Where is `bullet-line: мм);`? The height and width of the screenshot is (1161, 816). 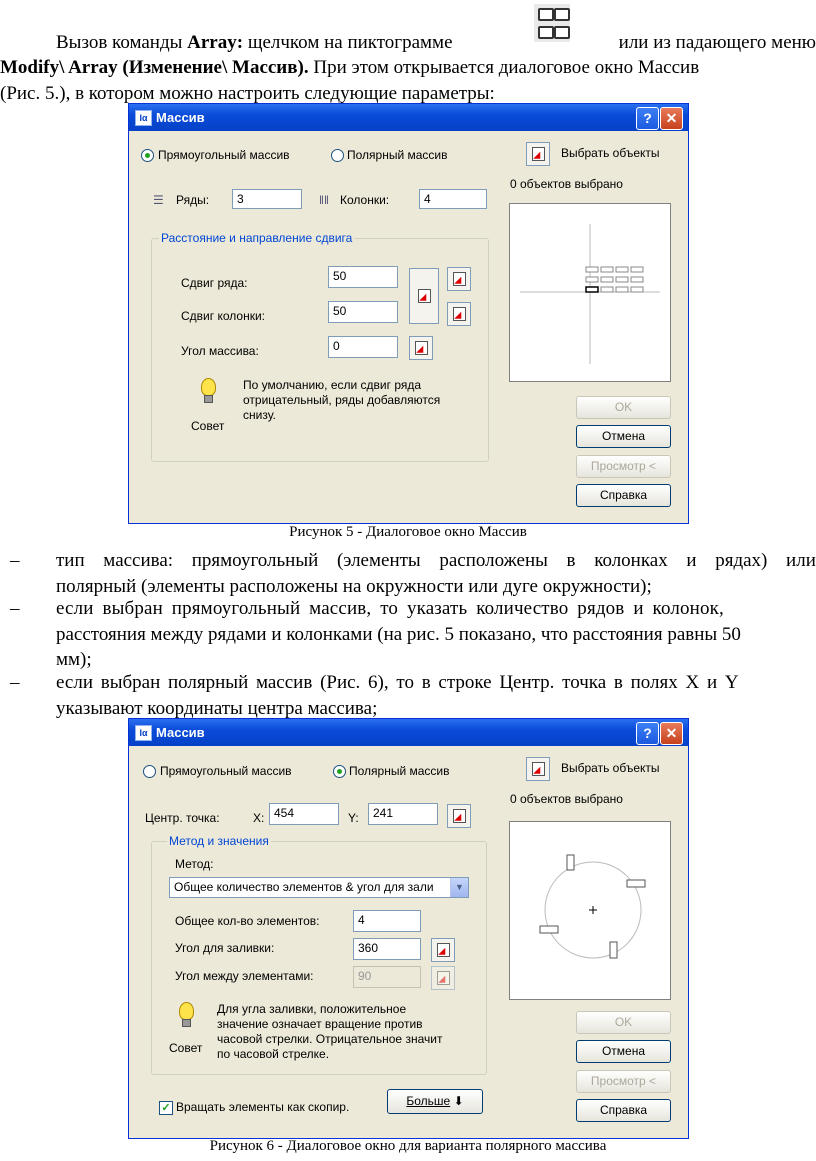 bullet-line: мм); is located at coordinates (74, 659).